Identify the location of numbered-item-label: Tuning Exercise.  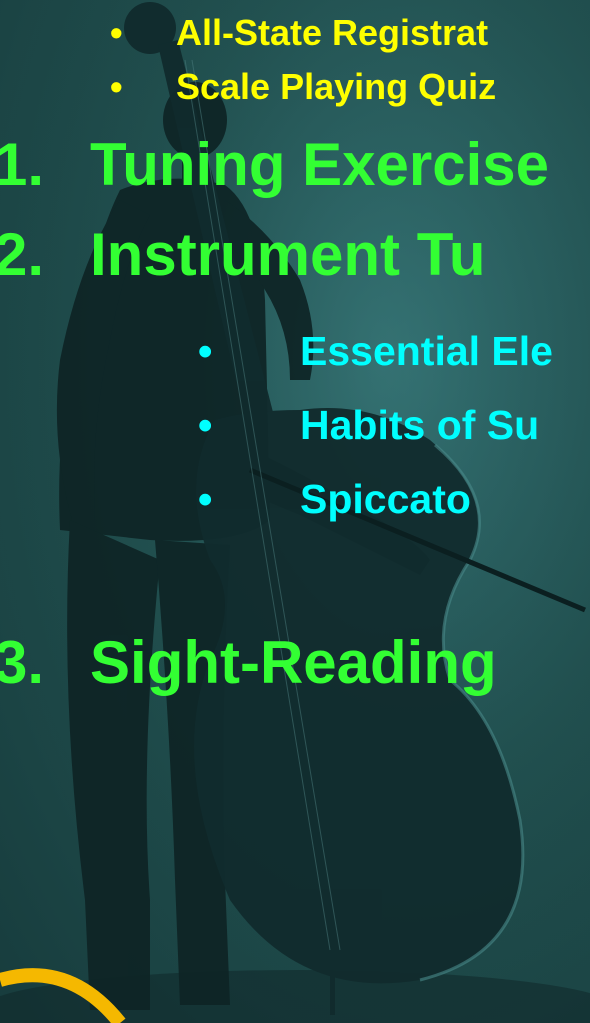
(320, 164).